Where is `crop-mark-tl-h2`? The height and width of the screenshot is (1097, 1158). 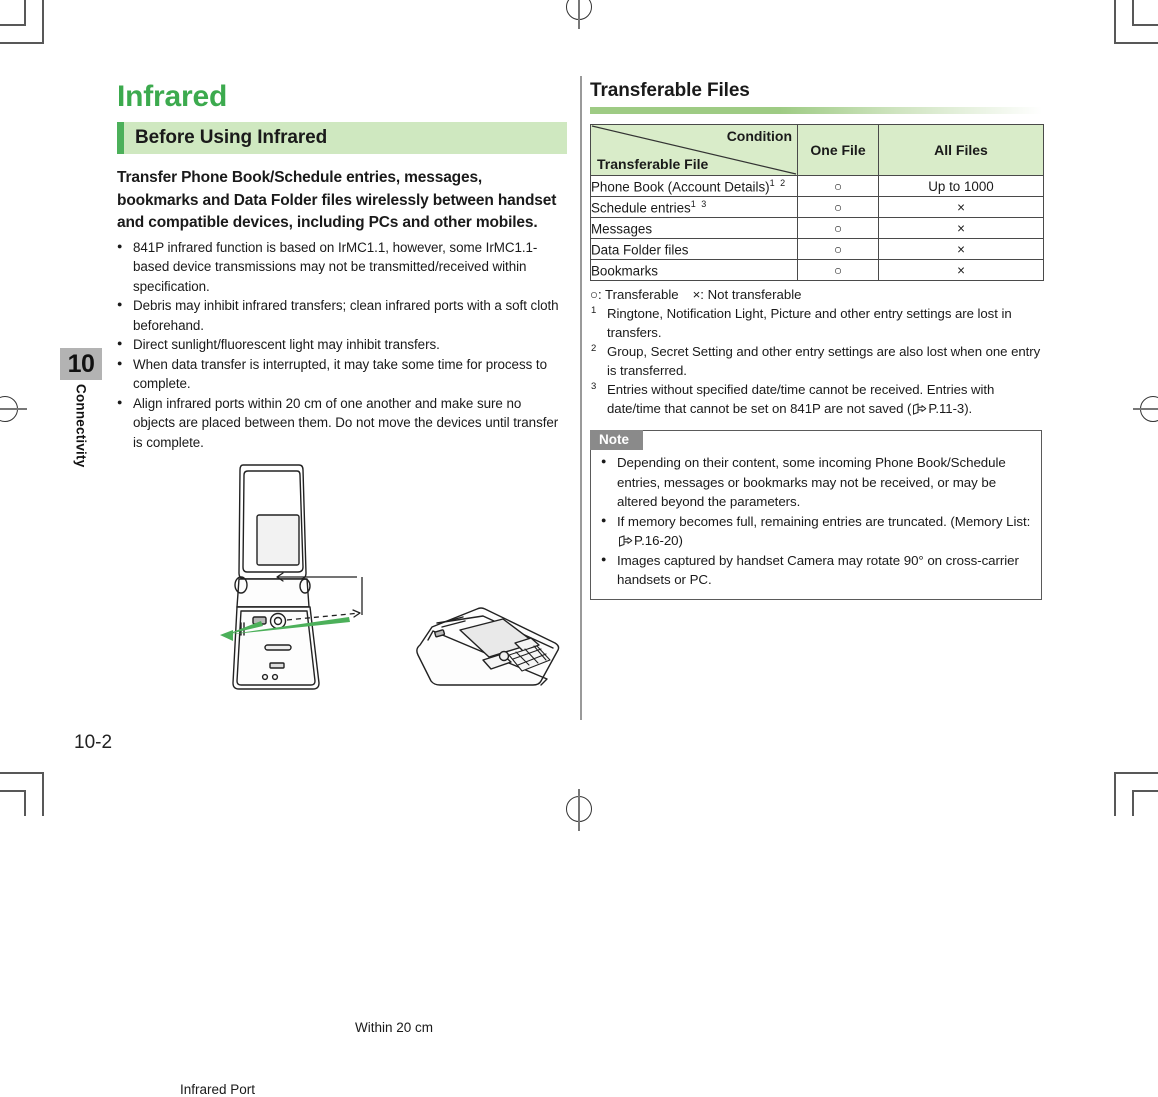
crop-mark-tl-h2 is located at coordinates (22, 43).